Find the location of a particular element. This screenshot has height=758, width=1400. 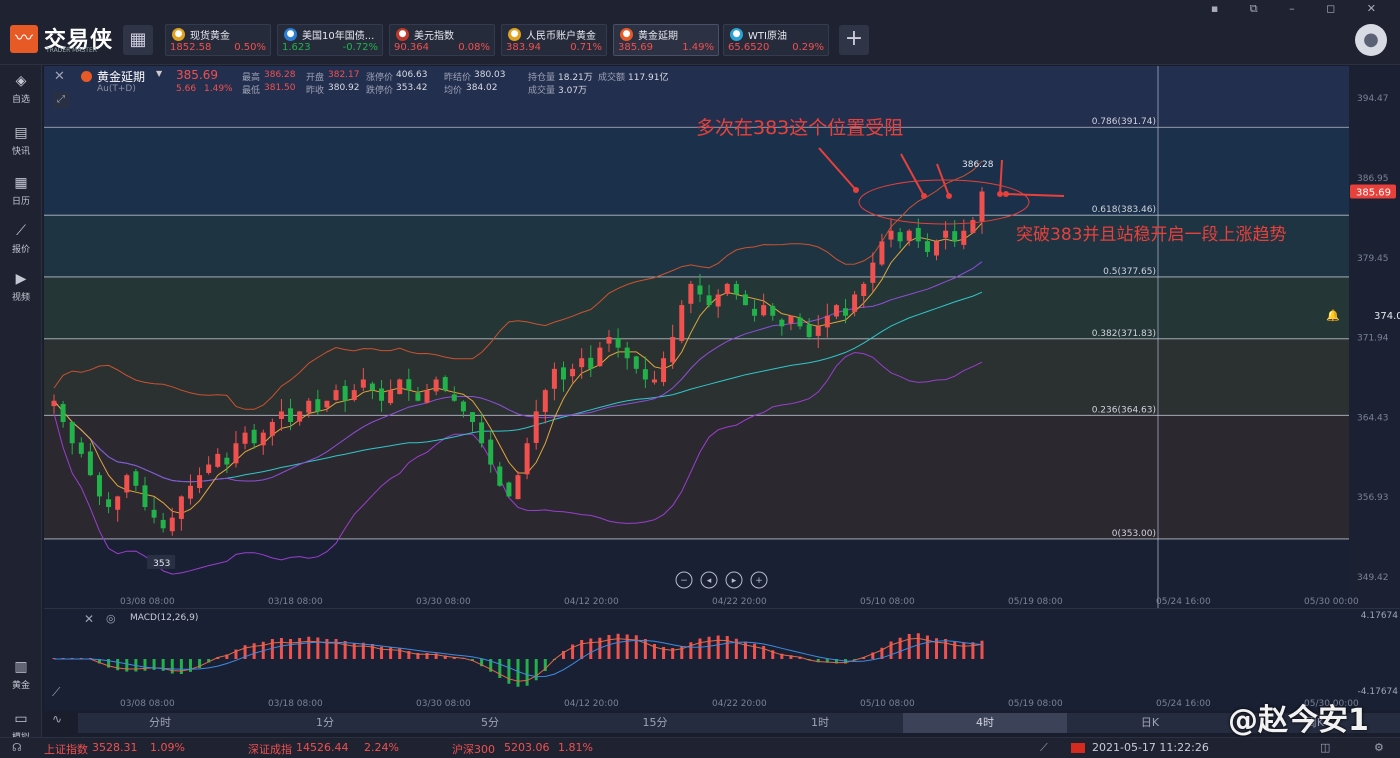

ticker-change: 0.71% is located at coordinates (586, 47).